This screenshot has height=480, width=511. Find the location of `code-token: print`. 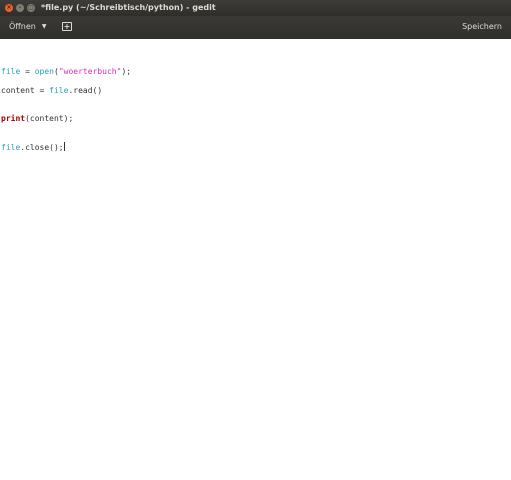

code-token: print is located at coordinates (13, 118).